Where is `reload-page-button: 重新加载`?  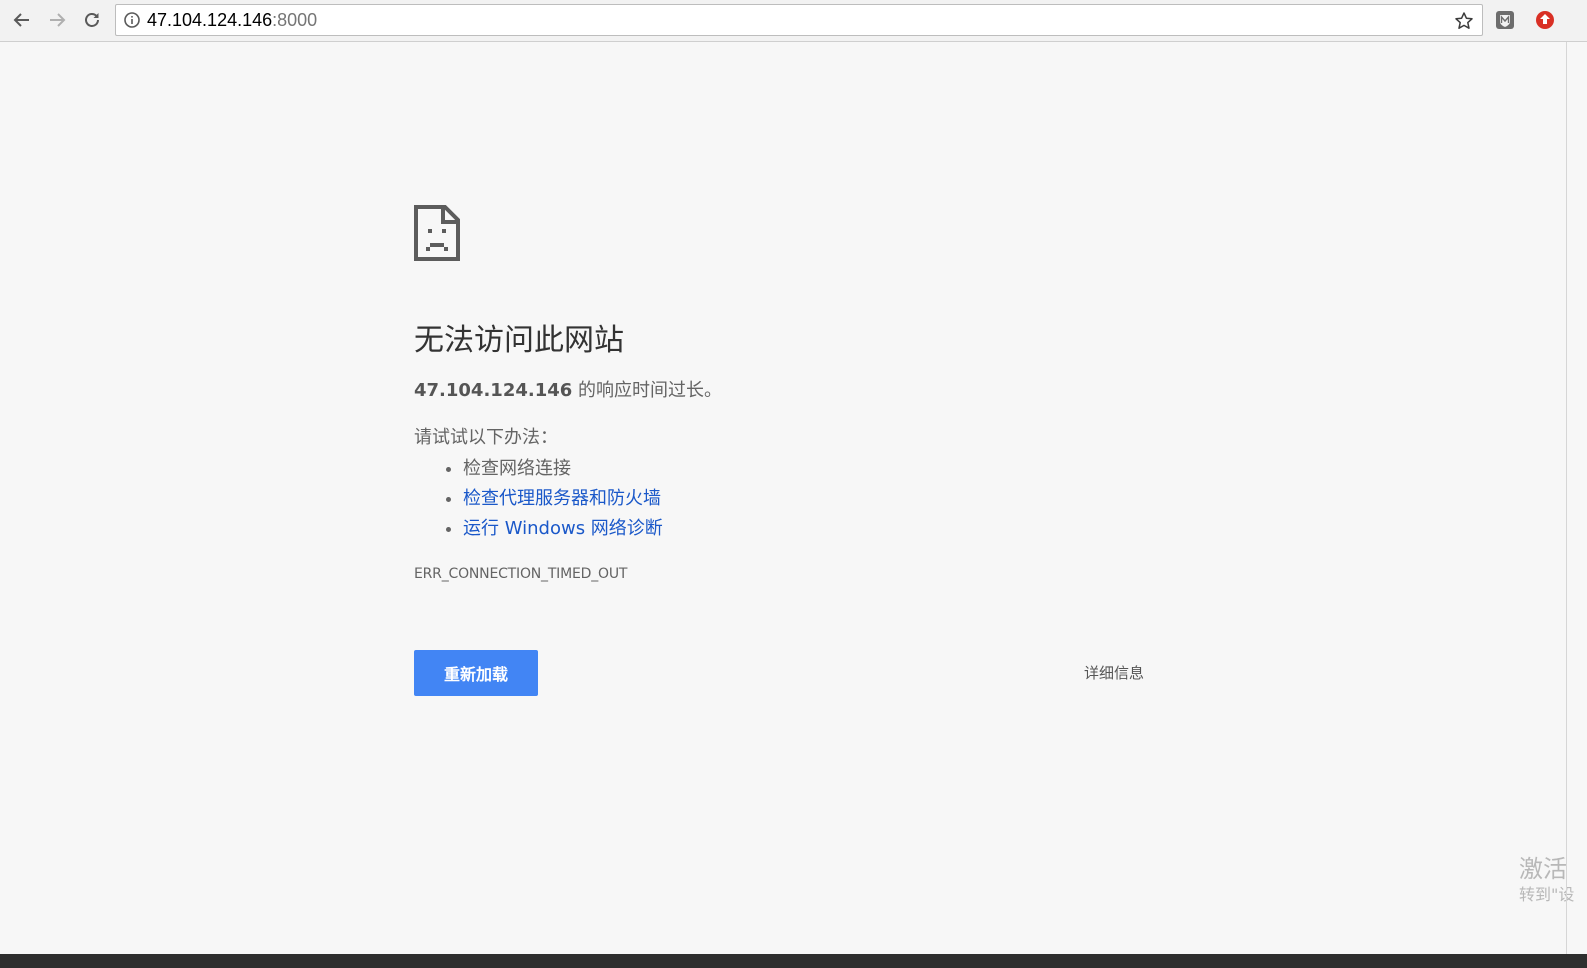 reload-page-button: 重新加载 is located at coordinates (476, 673).